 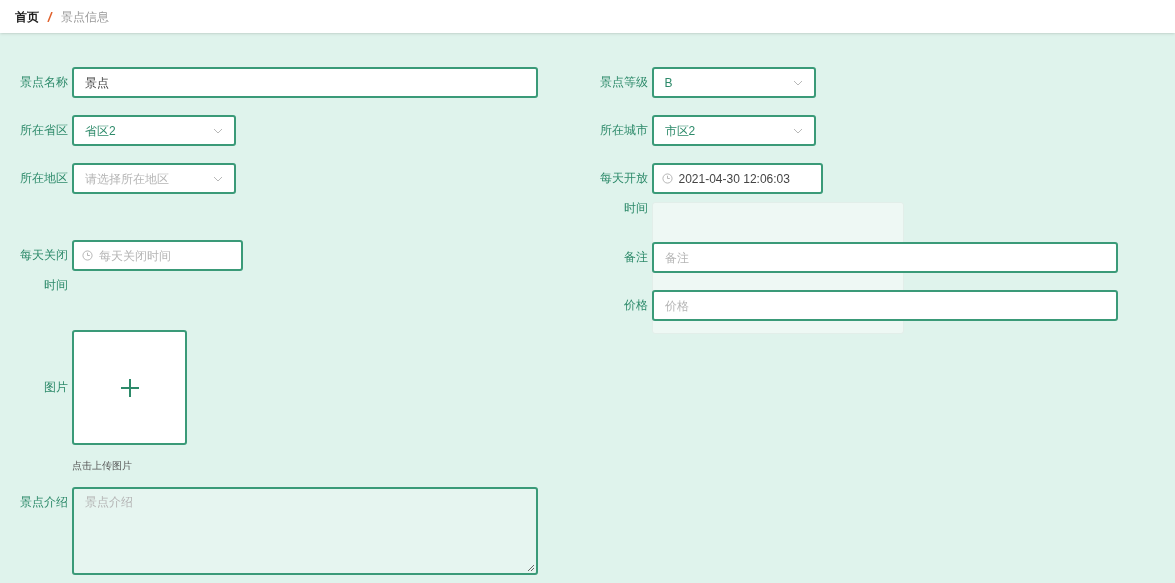 What do you see at coordinates (109, 502) in the screenshot?
I see `field-placeholder: 景点介绍` at bounding box center [109, 502].